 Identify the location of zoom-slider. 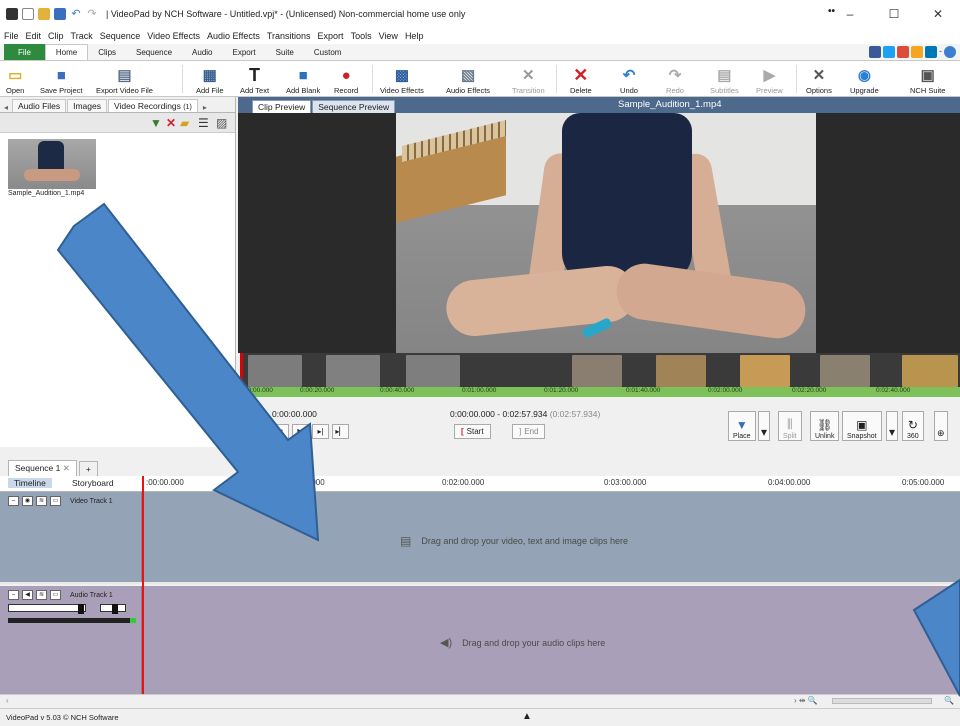
(882, 701).